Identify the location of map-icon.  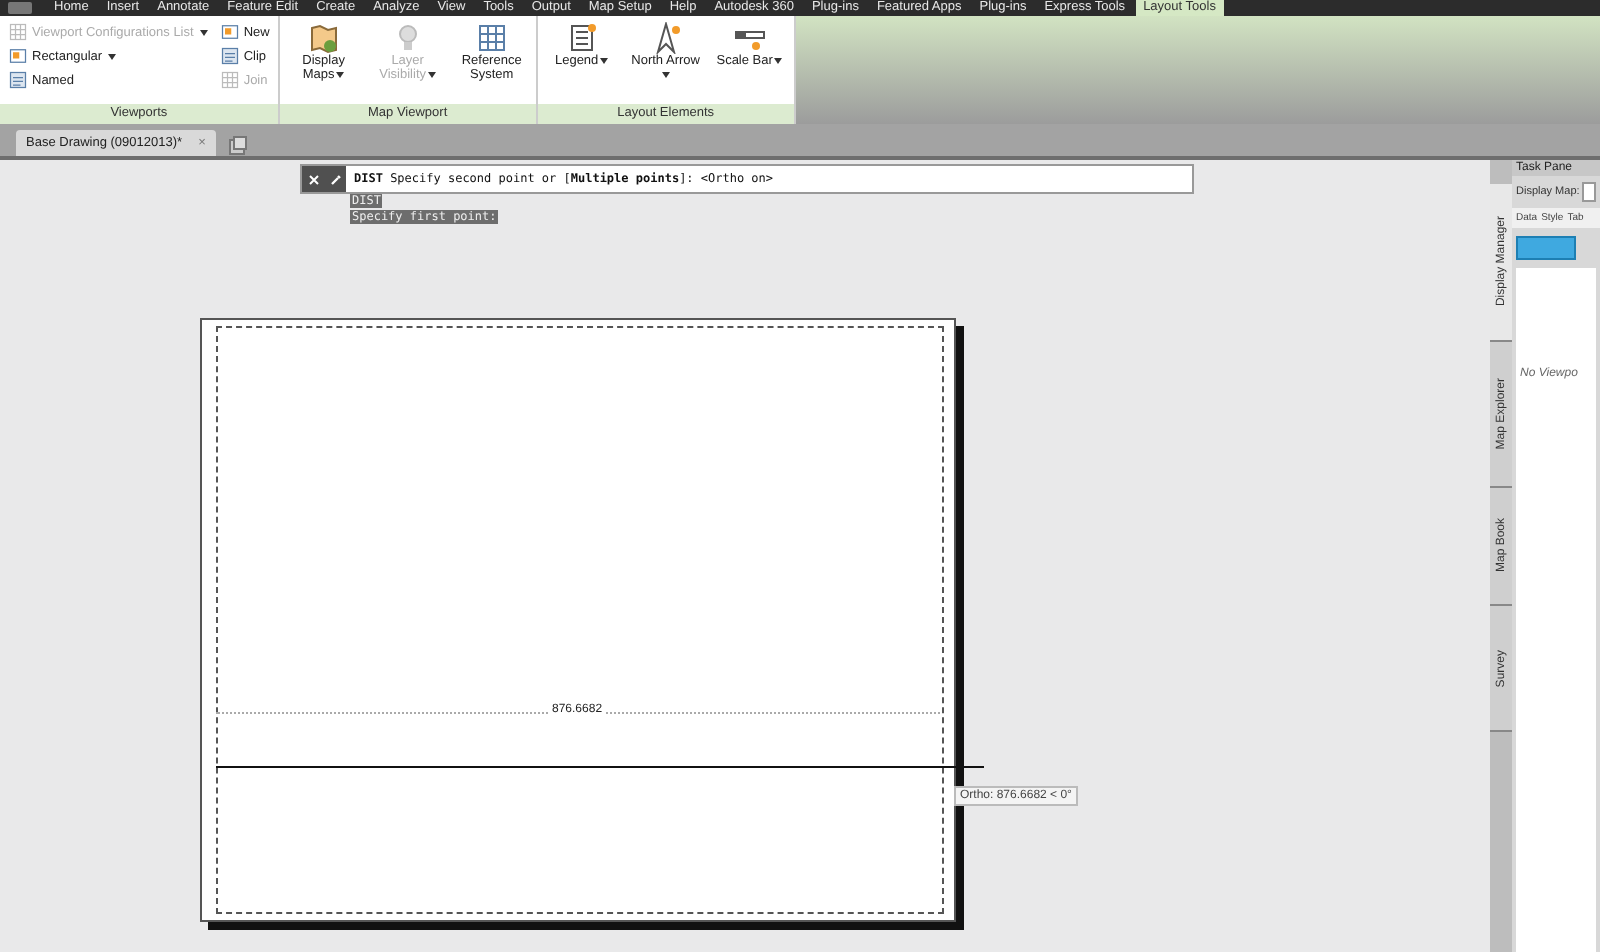
(323, 38).